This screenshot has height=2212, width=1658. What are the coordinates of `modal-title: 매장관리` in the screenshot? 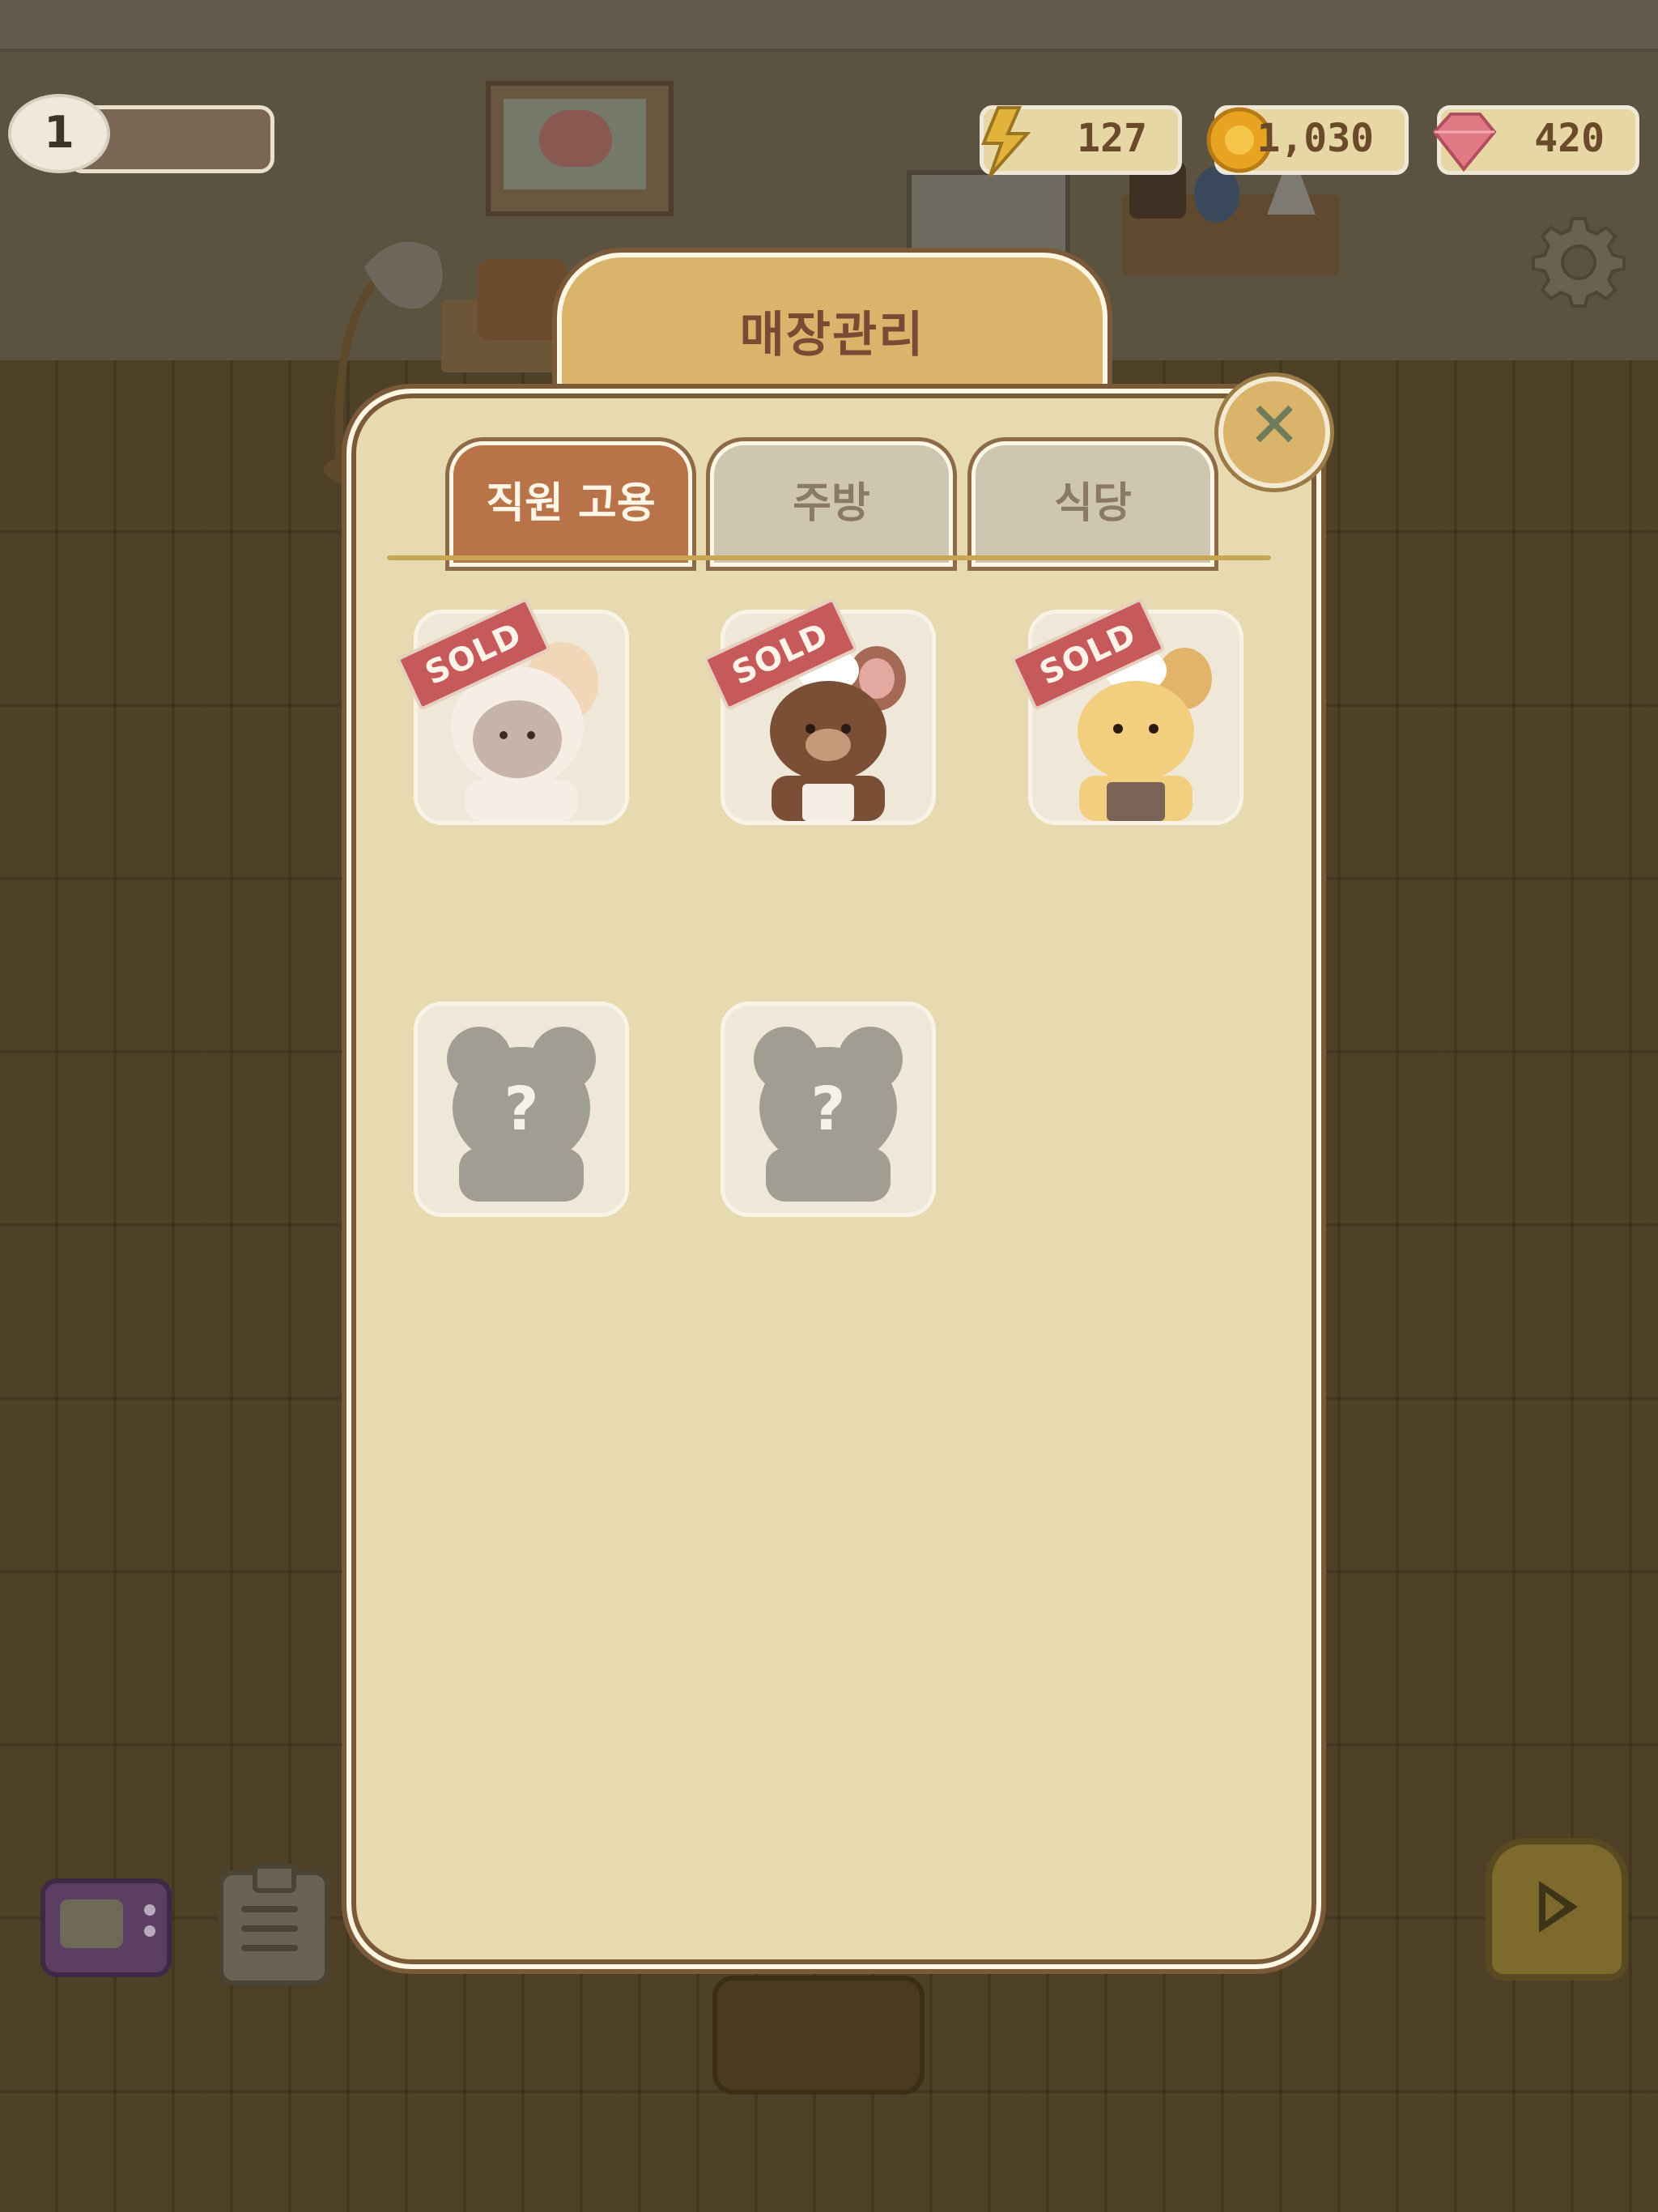 It's located at (832, 336).